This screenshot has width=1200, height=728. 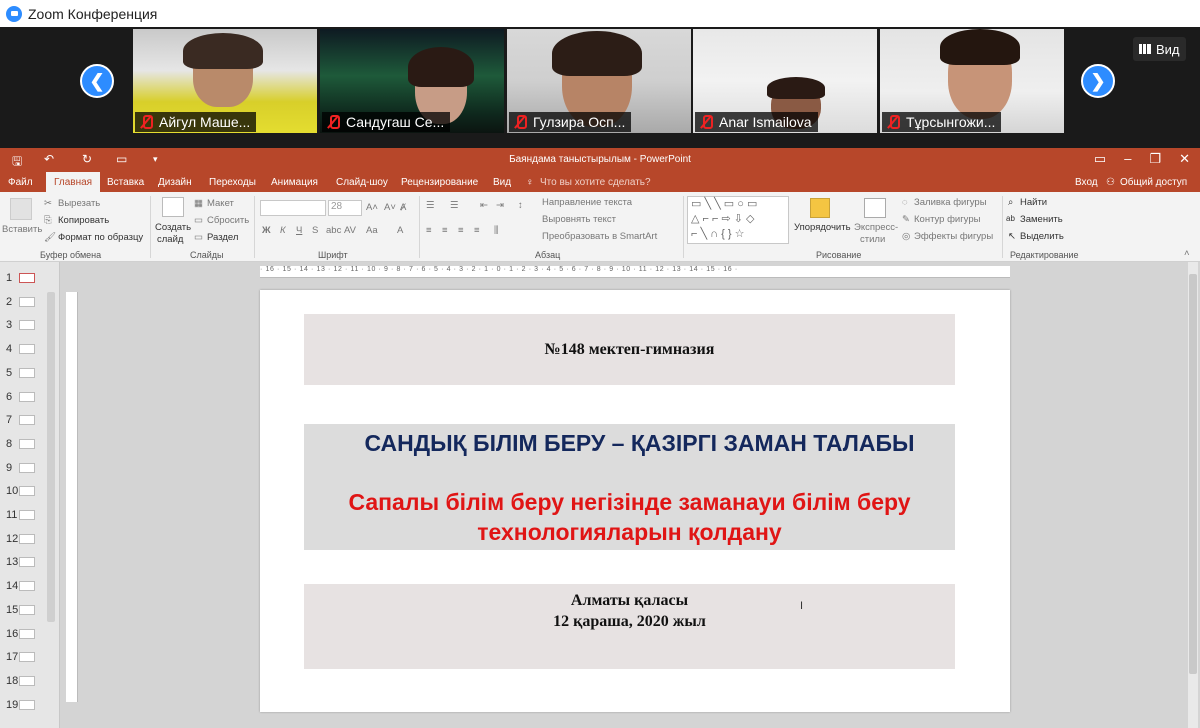 What do you see at coordinates (738, 220) in the screenshot?
I see `shapes-gallery: ▭ ╲ ╲ ▭ ○ ▭ △ ⌐ ⌐ ⇨ ⇩ ◇ ⌐ ╲ ∩ { } ☆` at bounding box center [738, 220].